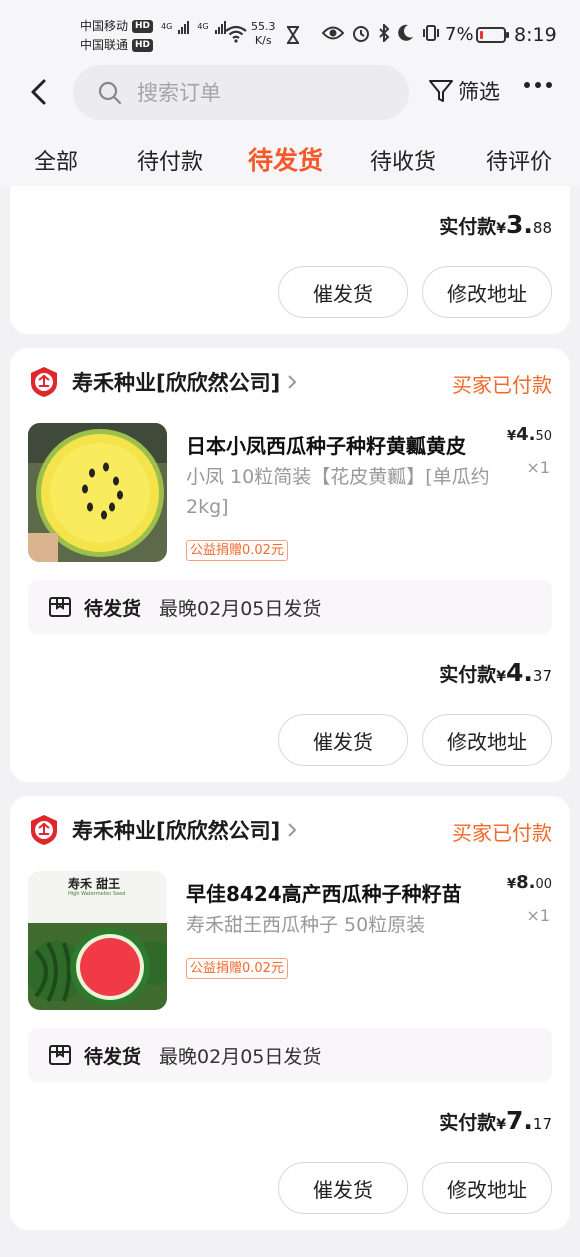  I want to click on wifi-icon, so click(236, 34).